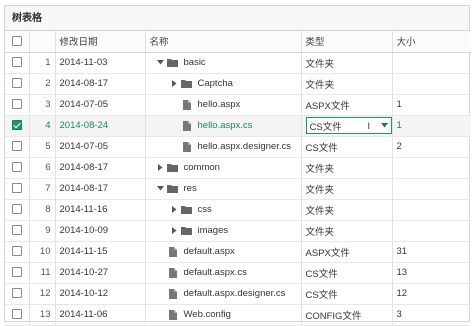  Describe the element at coordinates (223, 273) in the screenshot. I see `name-cell: default.aspx.cs` at that location.